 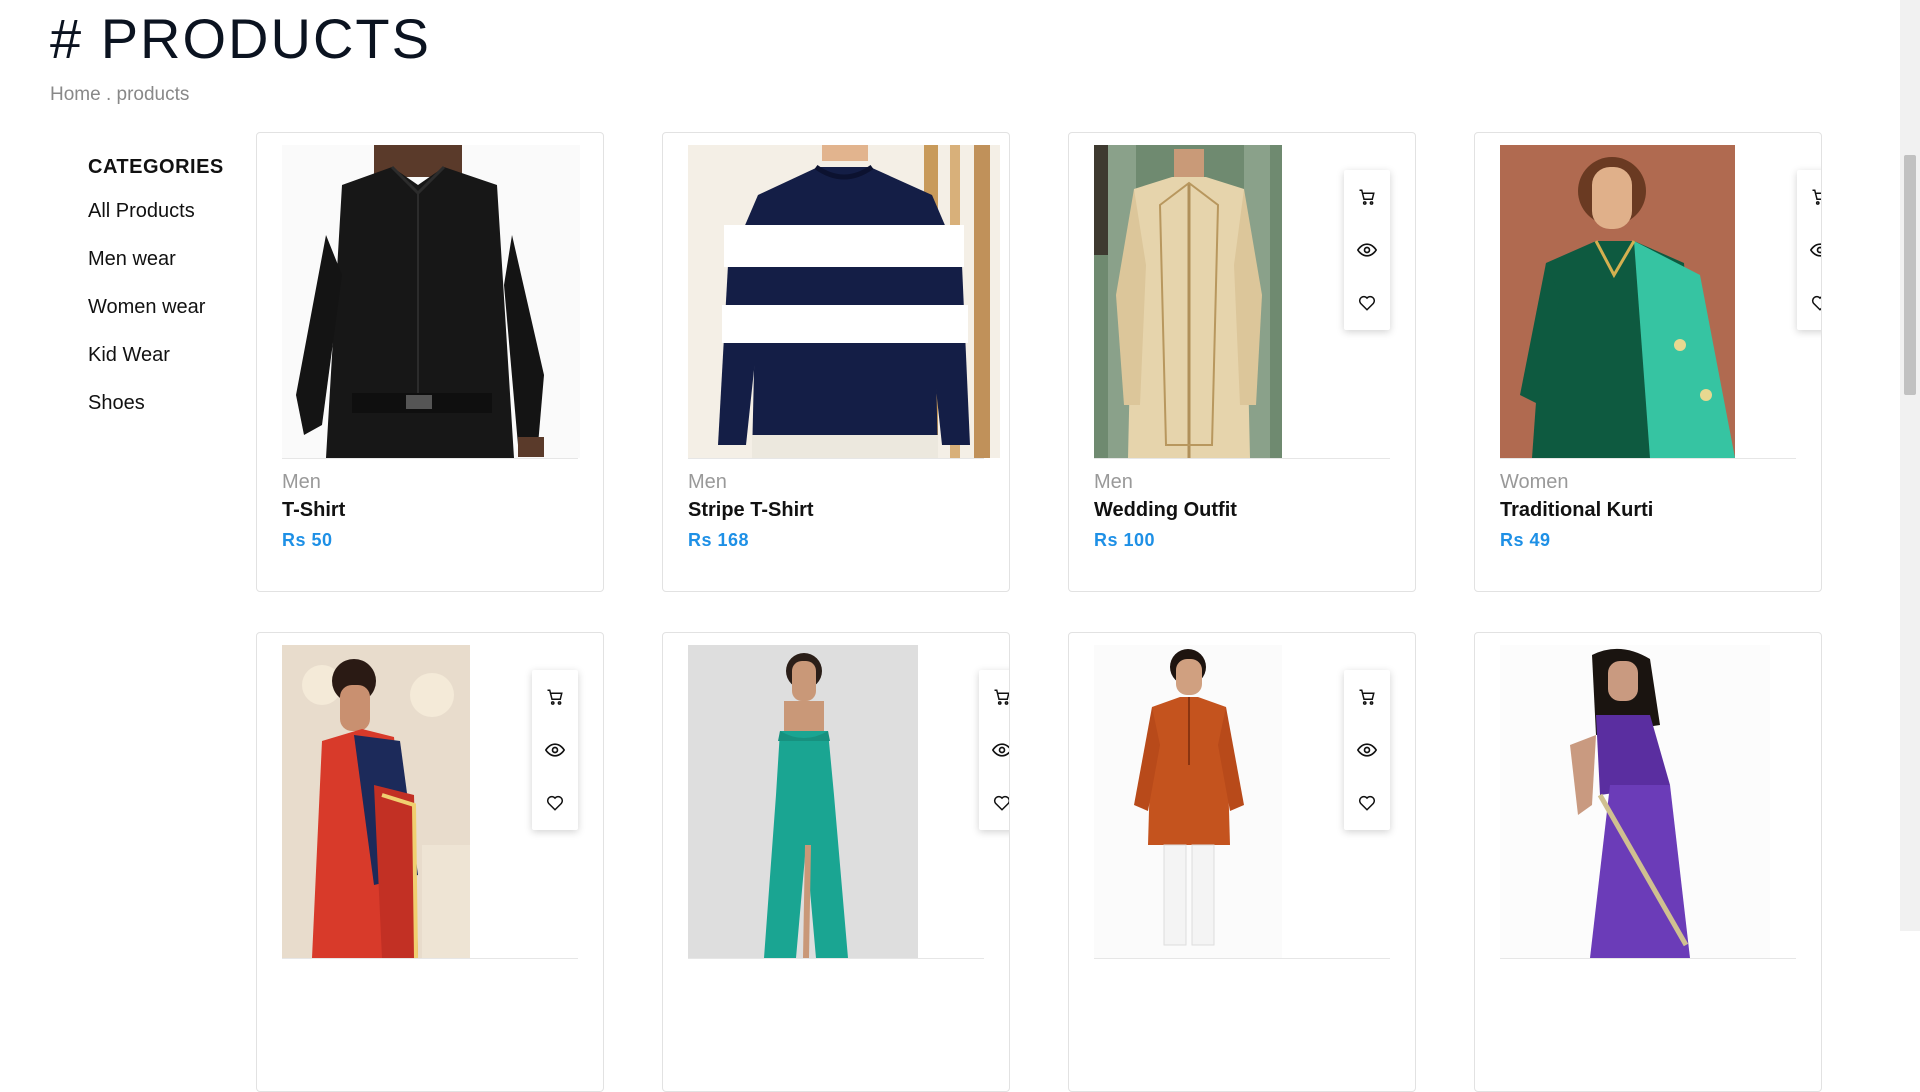 I want to click on breadcrumb-home-link: Home, so click(x=75, y=94).